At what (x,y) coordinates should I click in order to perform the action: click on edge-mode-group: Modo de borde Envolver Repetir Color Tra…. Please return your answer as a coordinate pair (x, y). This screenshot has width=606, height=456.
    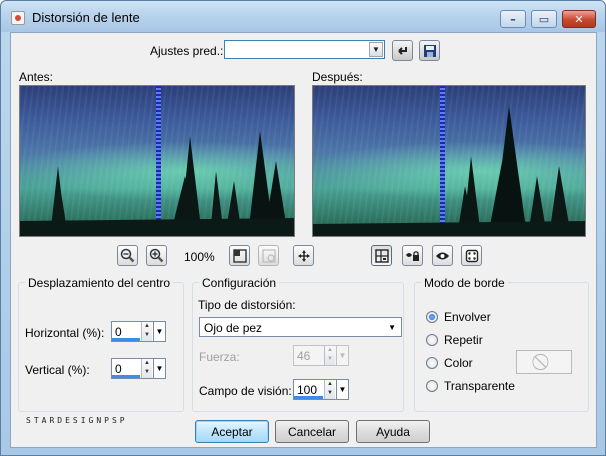
    Looking at the image, I should click on (501, 344).